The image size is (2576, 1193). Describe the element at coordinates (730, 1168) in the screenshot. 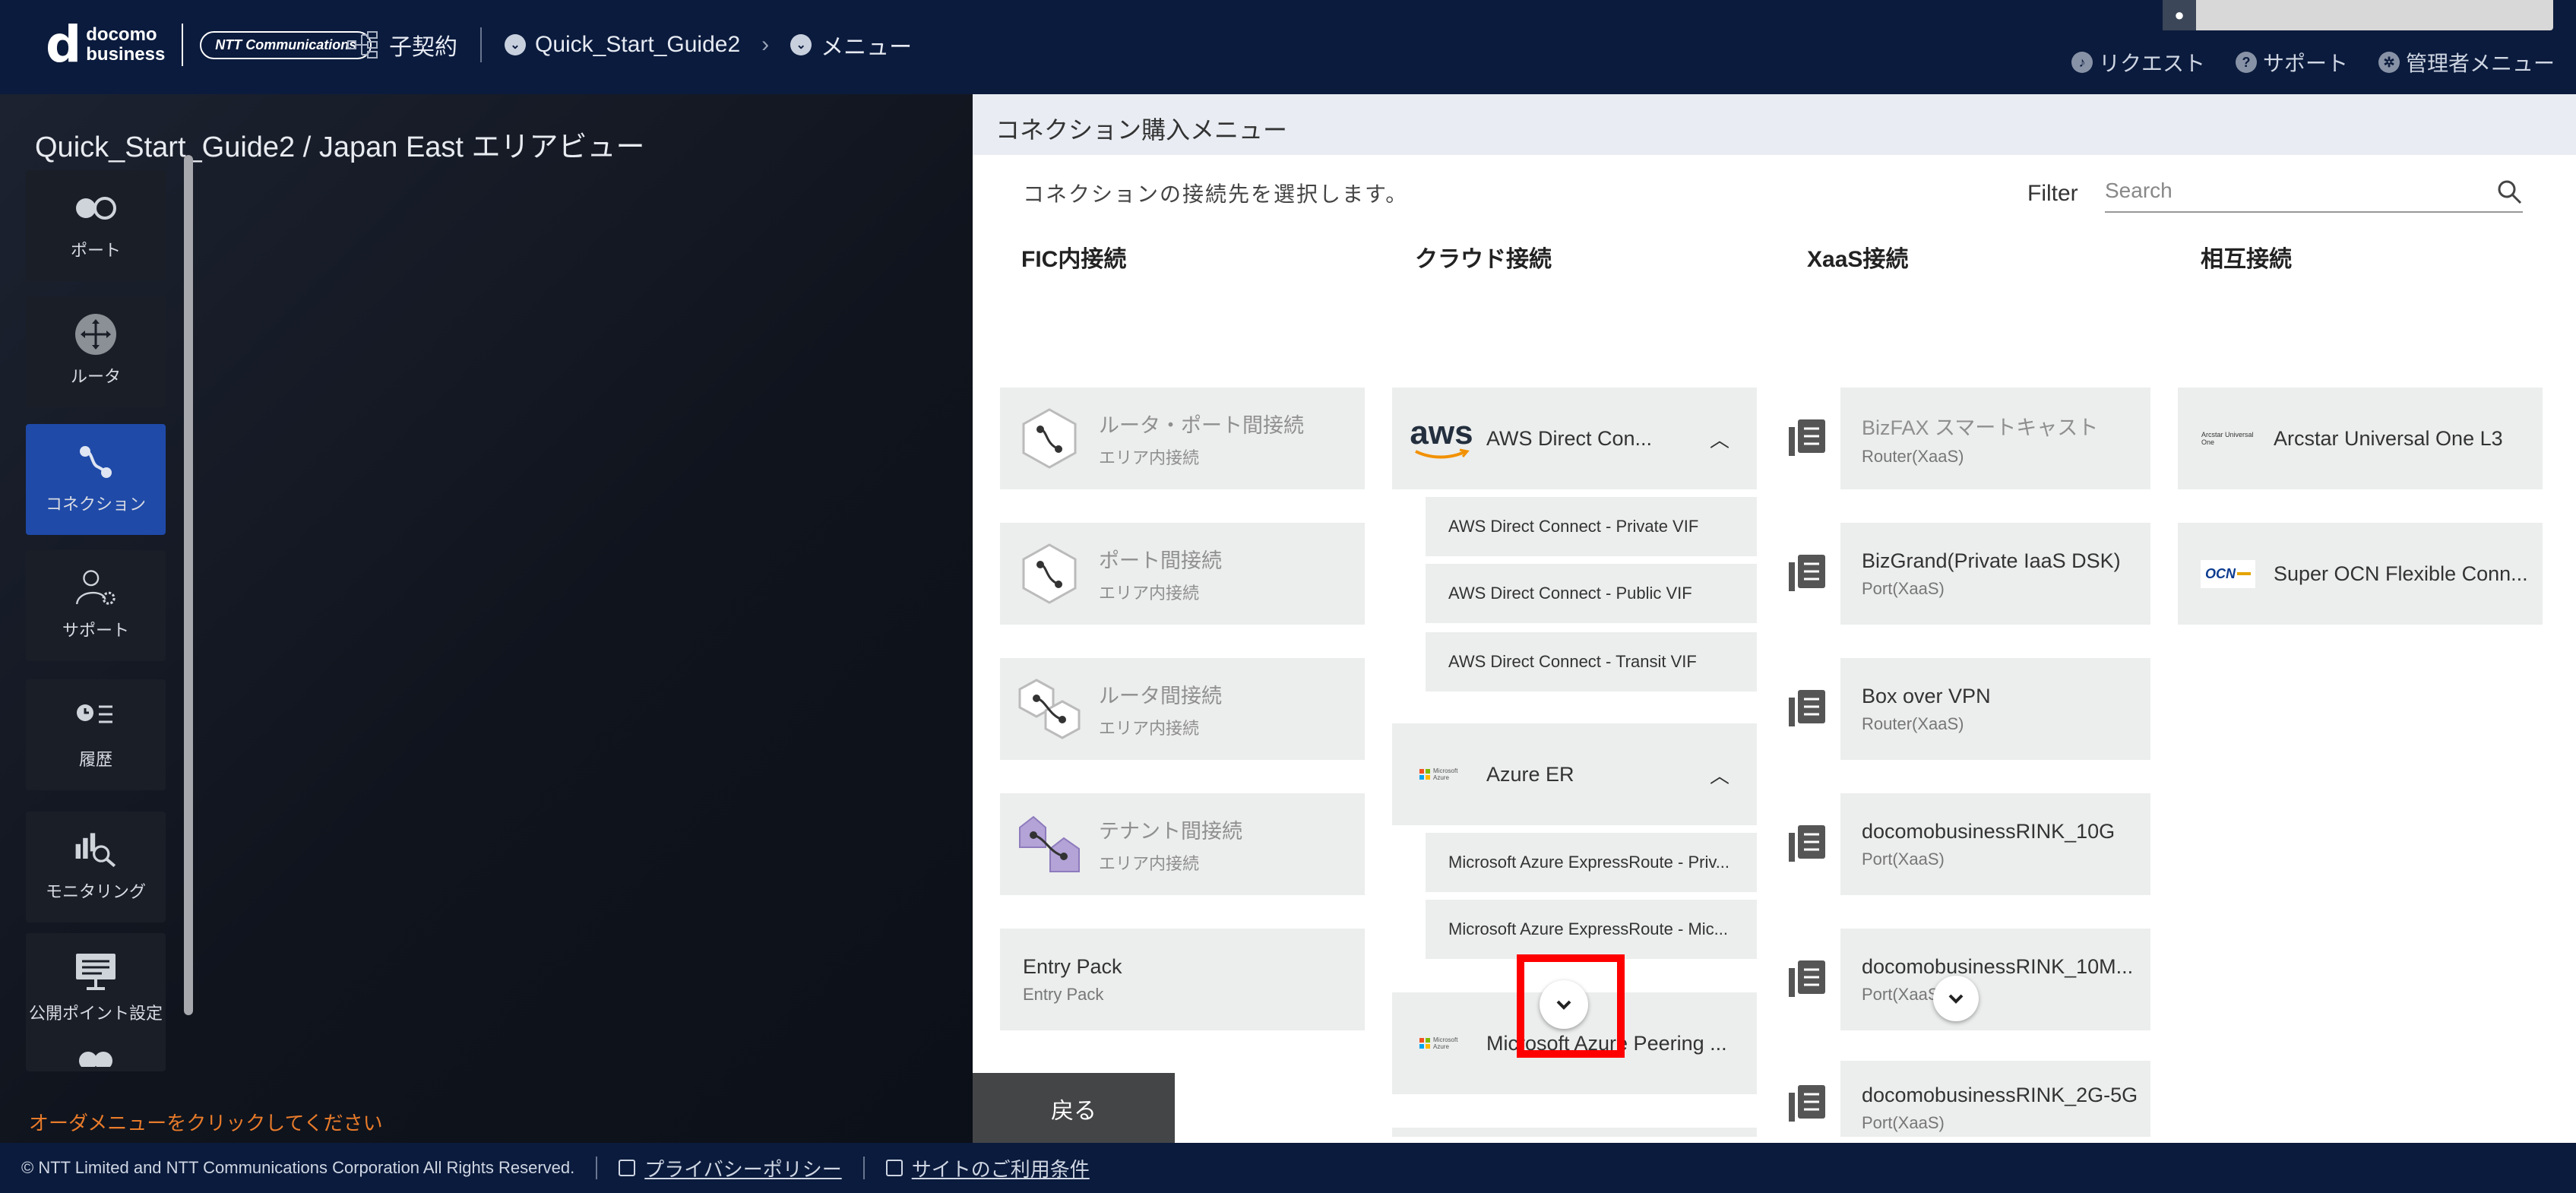

I see `privacy-policy-link: プライバシーポリシー` at that location.